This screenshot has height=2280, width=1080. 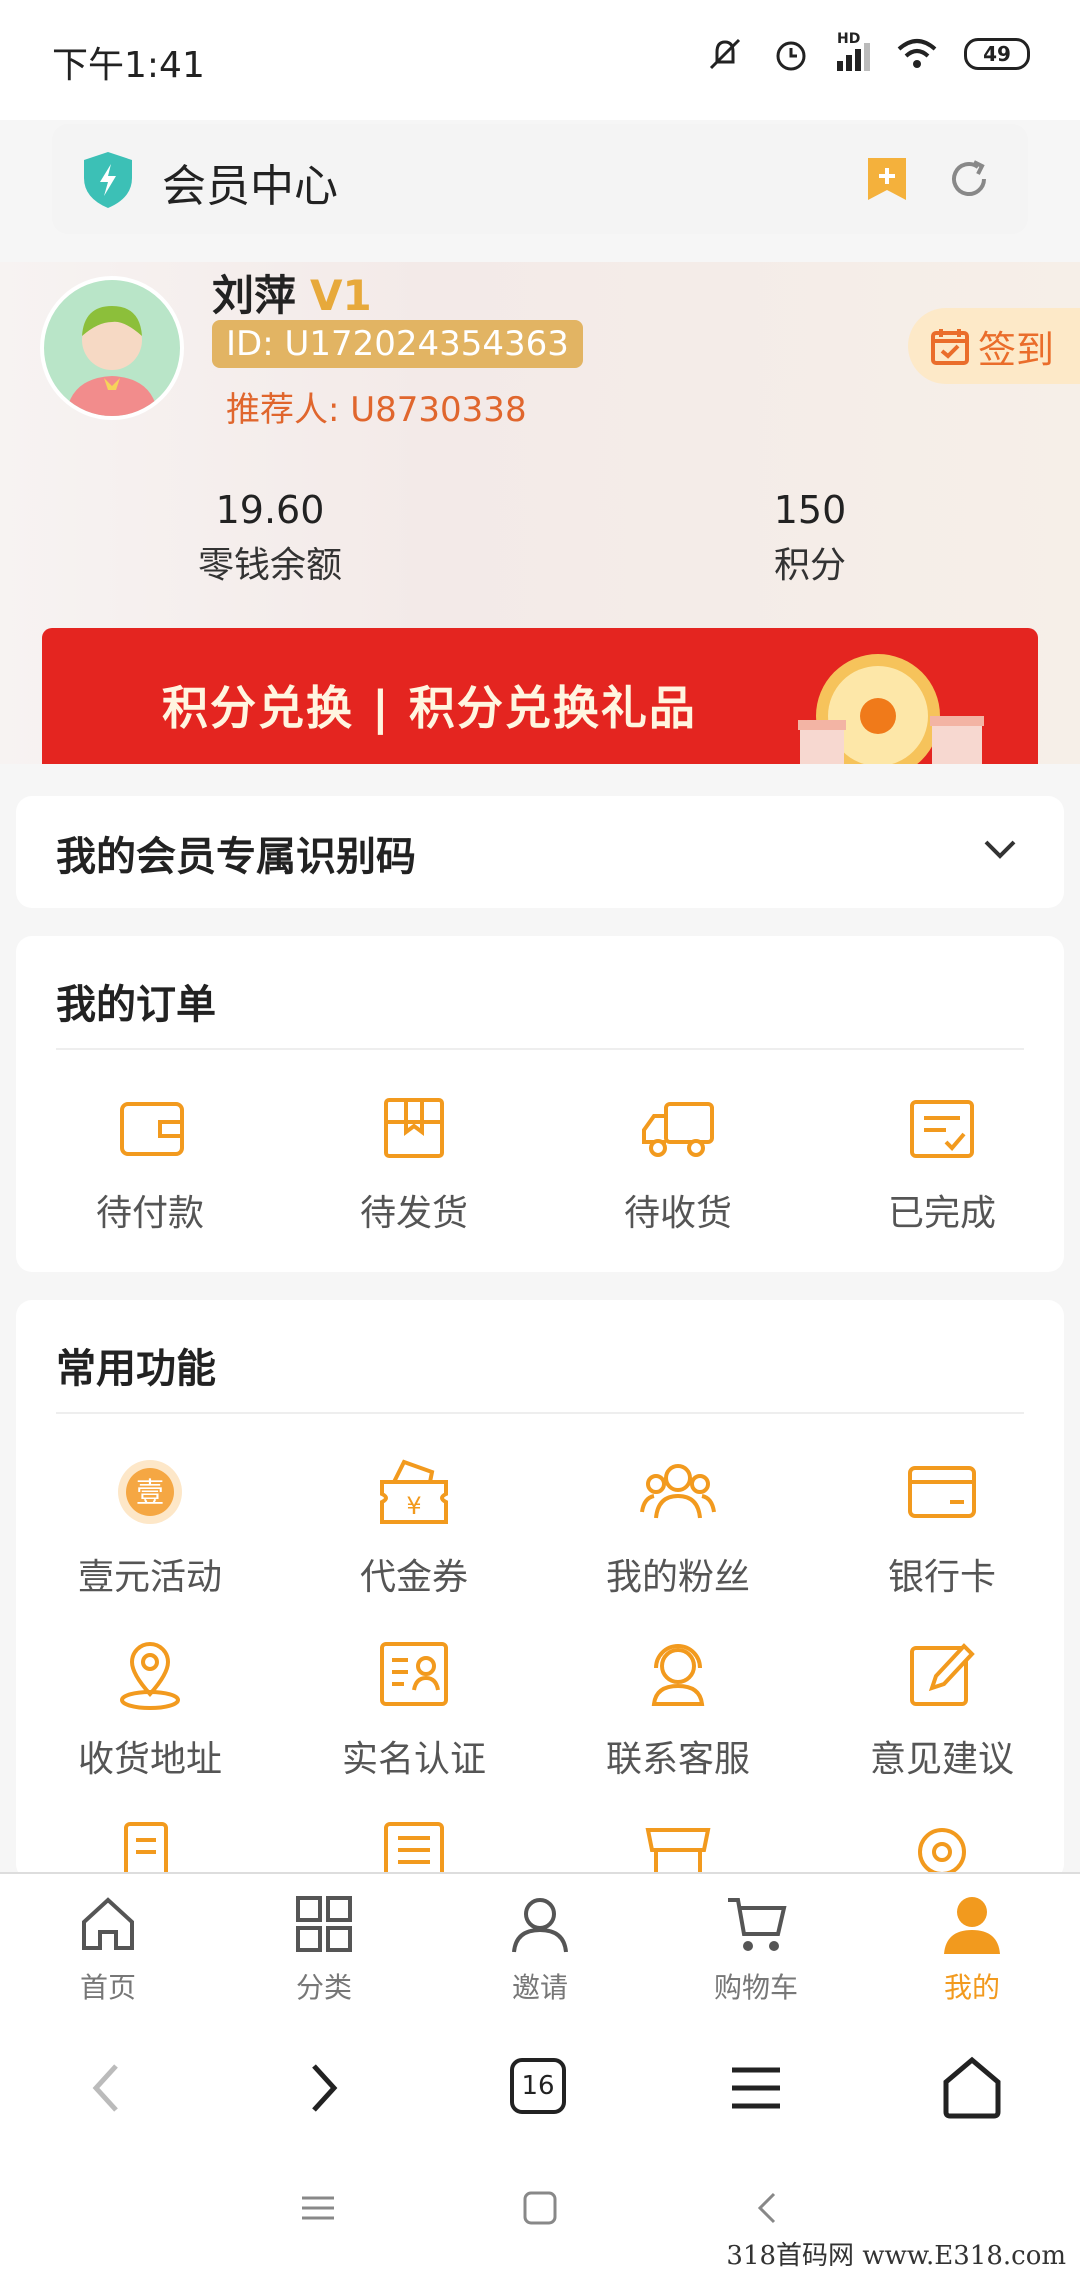 What do you see at coordinates (376, 410) in the screenshot?
I see `referrer-text: 推荐人: U8730338` at bounding box center [376, 410].